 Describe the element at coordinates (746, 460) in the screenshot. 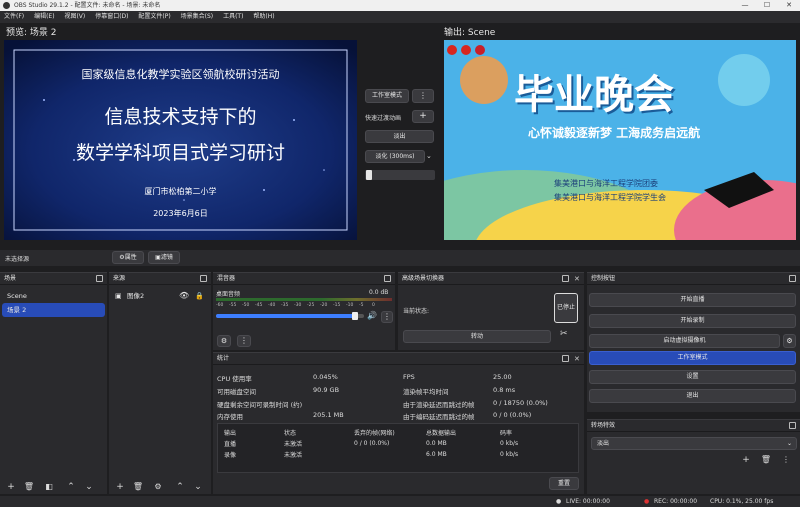

I see `add-transition-icon: +` at that location.